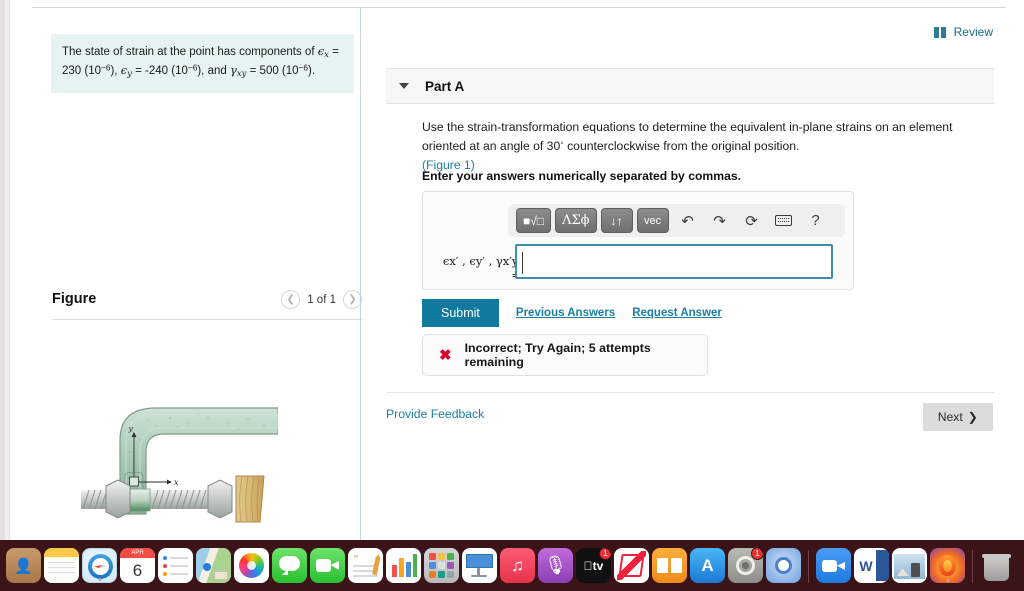  Describe the element at coordinates (207, 303) in the screenshot. I see `figure-header: Figure ❮ 1 of 1 ❯` at that location.